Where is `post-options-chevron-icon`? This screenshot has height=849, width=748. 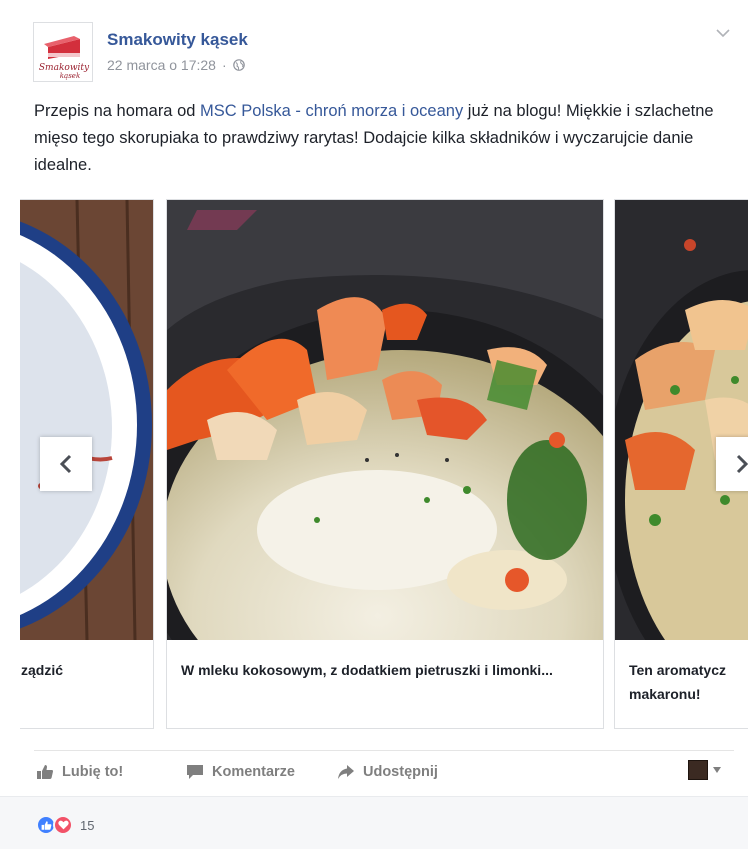 post-options-chevron-icon is located at coordinates (723, 33).